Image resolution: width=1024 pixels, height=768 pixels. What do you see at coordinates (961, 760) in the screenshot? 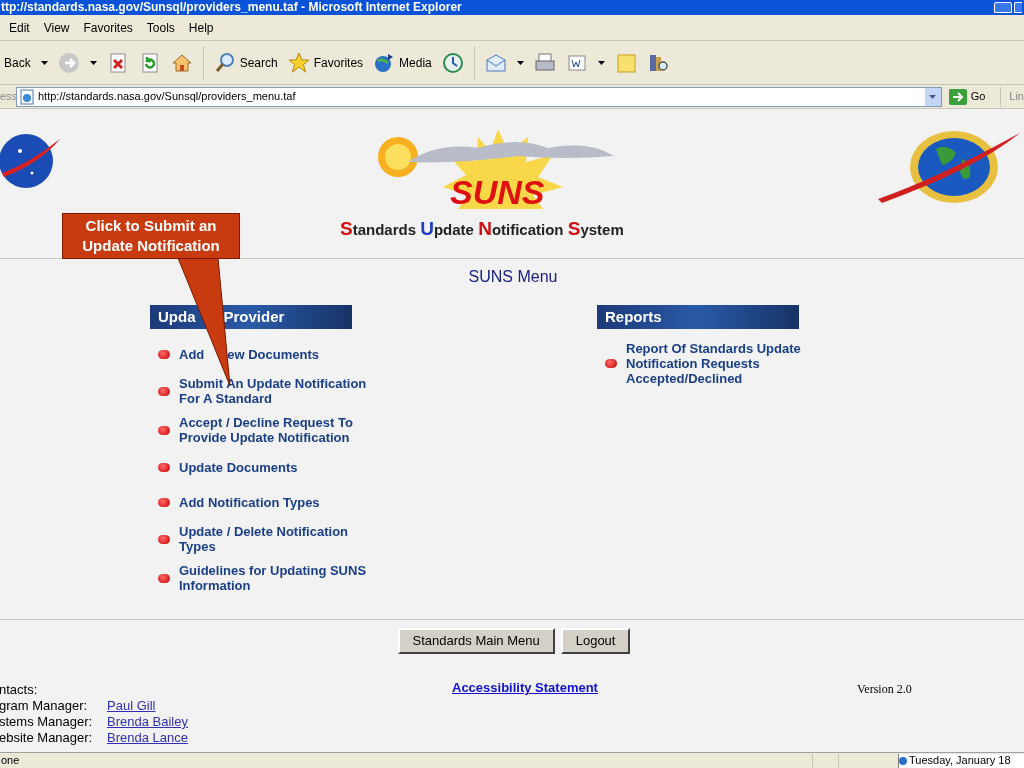
I see `clock-field: Tuesday, January 18` at bounding box center [961, 760].